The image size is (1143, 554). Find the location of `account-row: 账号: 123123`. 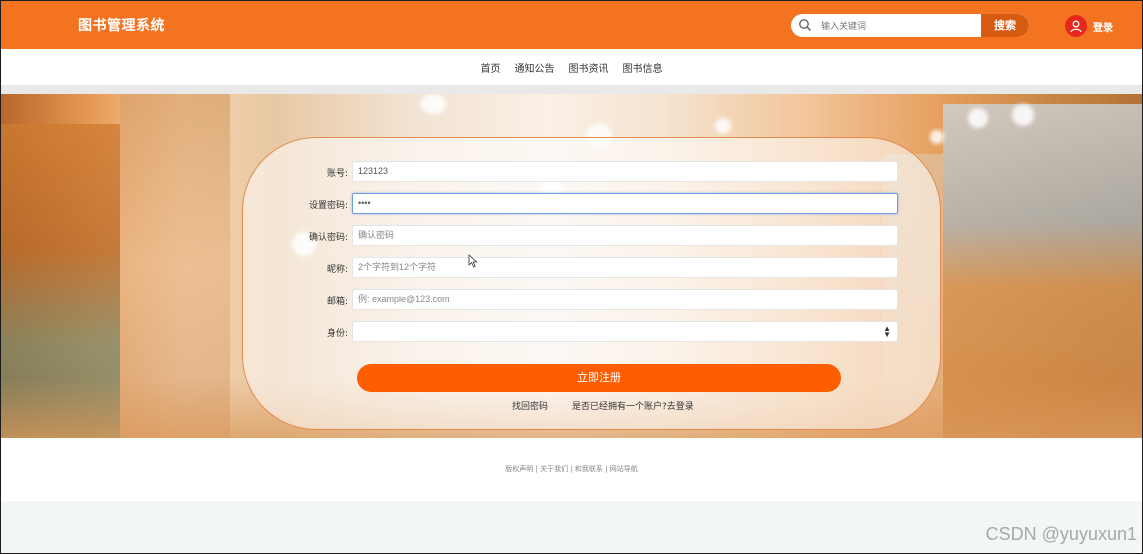

account-row: 账号: 123123 is located at coordinates (592, 171).